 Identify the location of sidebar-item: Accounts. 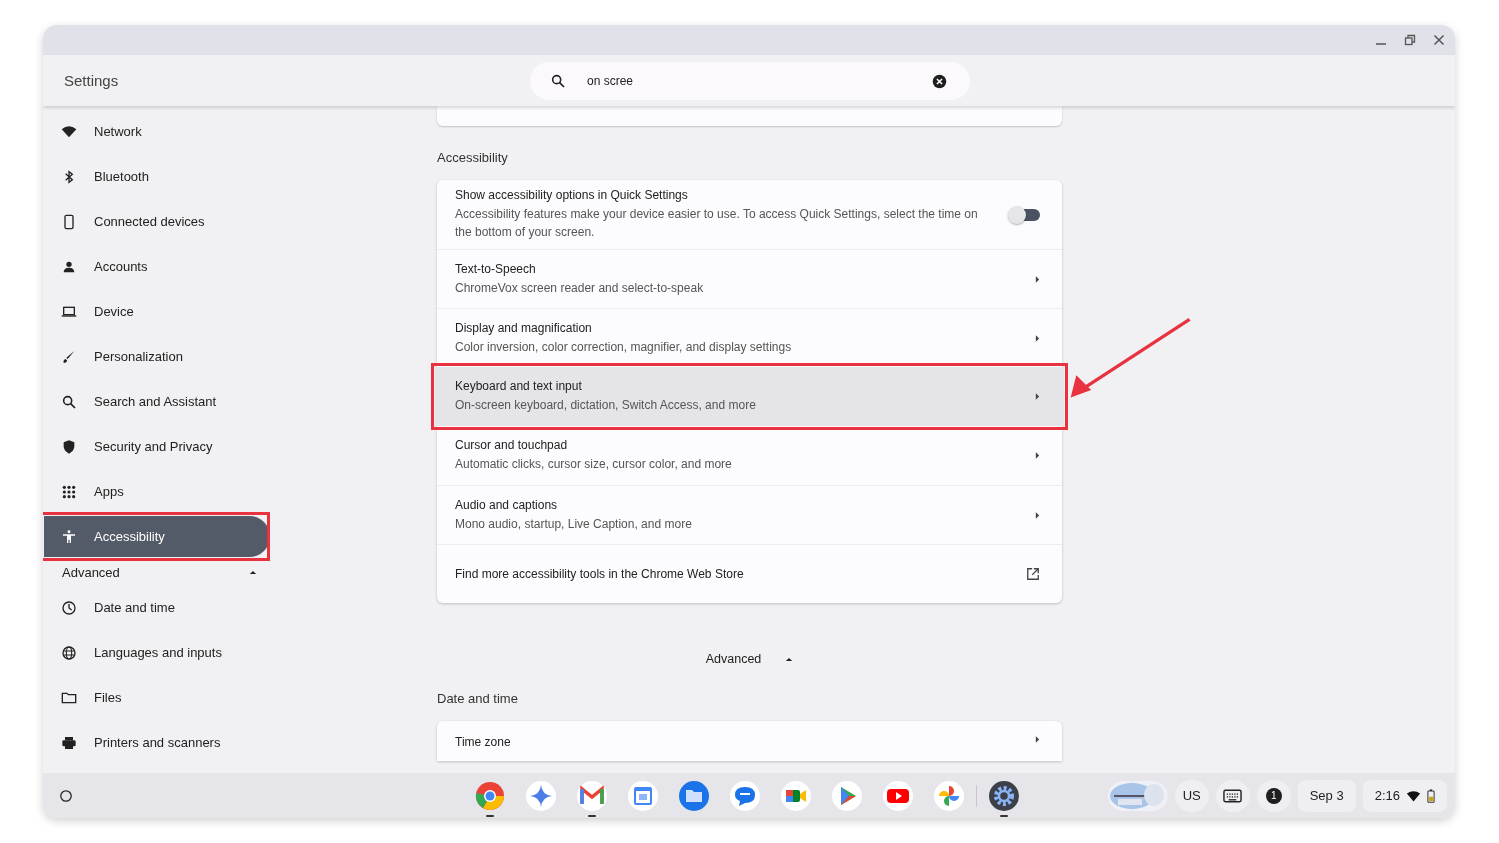
(157, 266).